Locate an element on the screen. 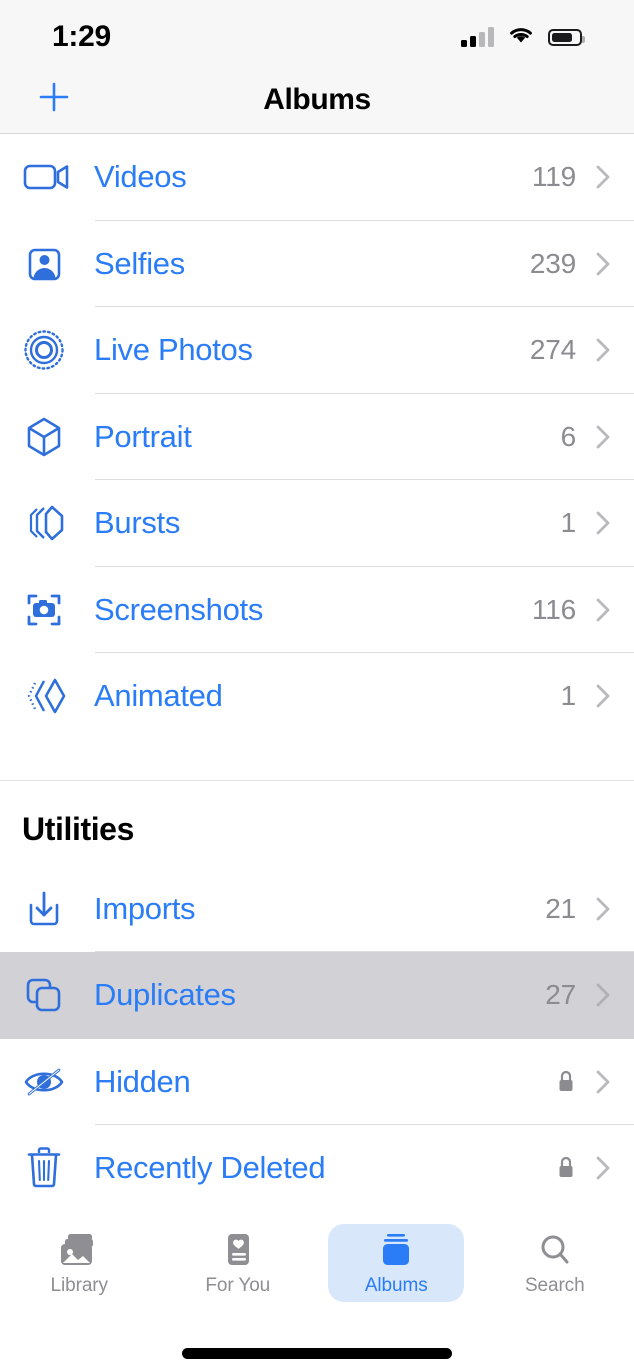 Image resolution: width=634 pixels, height=1372 pixels. tab-label: Library is located at coordinates (79, 1285).